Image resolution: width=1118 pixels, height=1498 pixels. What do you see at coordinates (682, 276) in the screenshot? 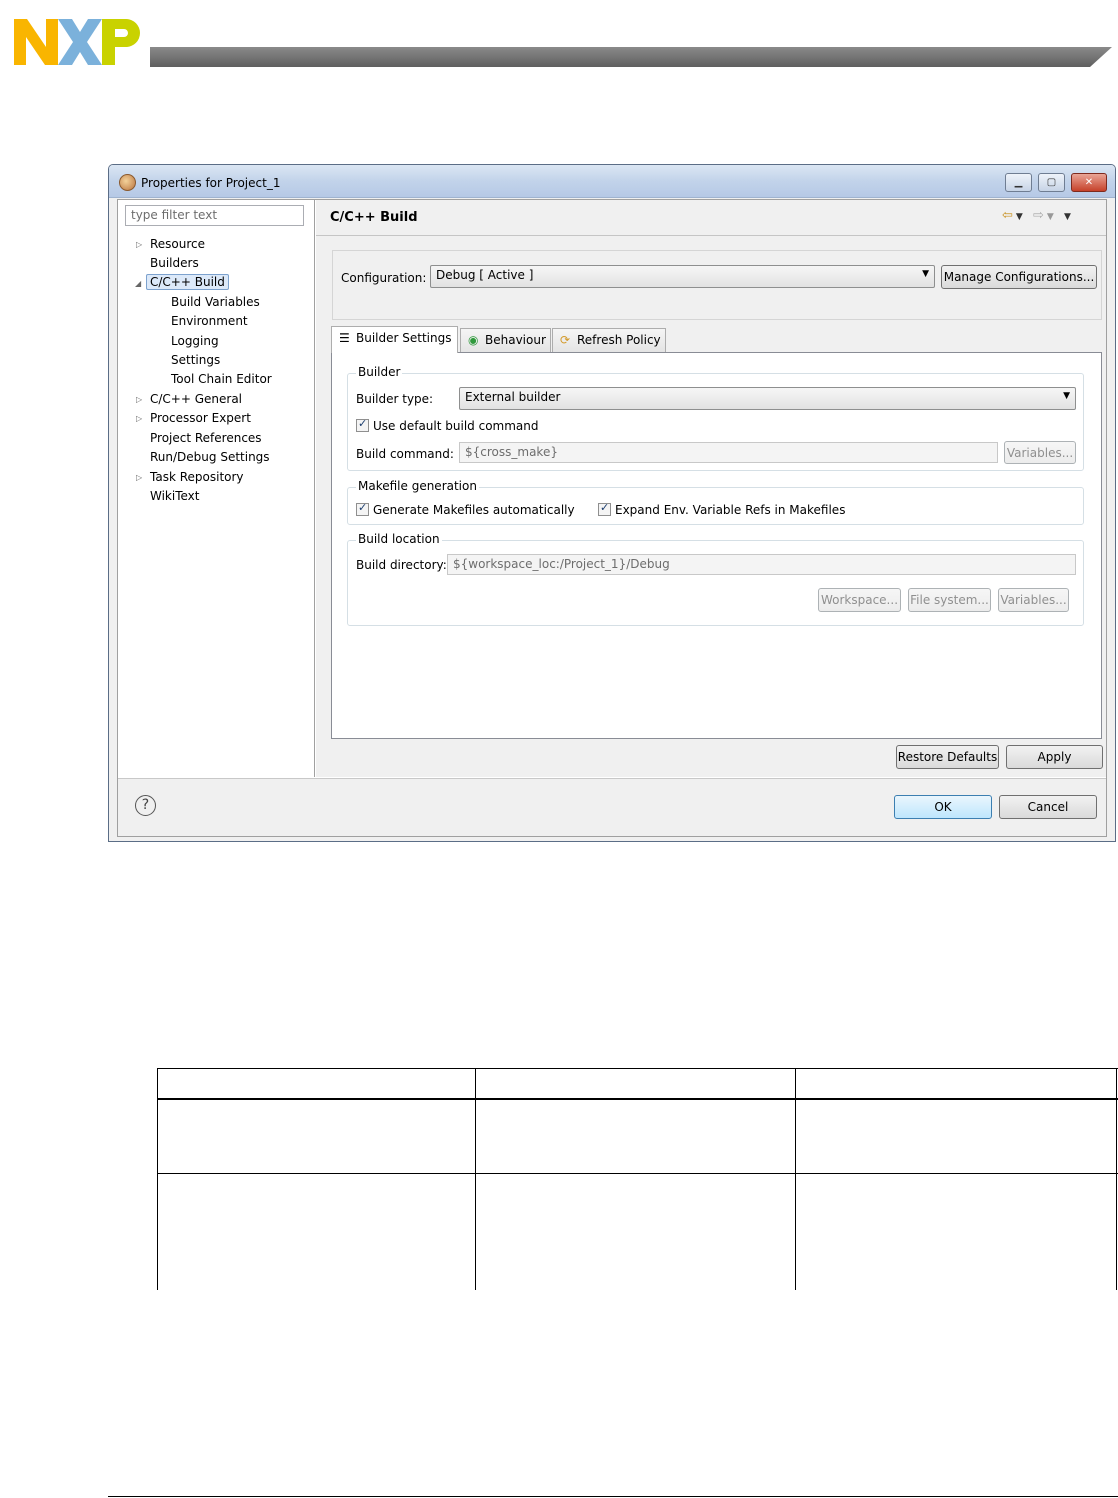
I see `configuration-select: Debug [ Active ] ▼` at bounding box center [682, 276].